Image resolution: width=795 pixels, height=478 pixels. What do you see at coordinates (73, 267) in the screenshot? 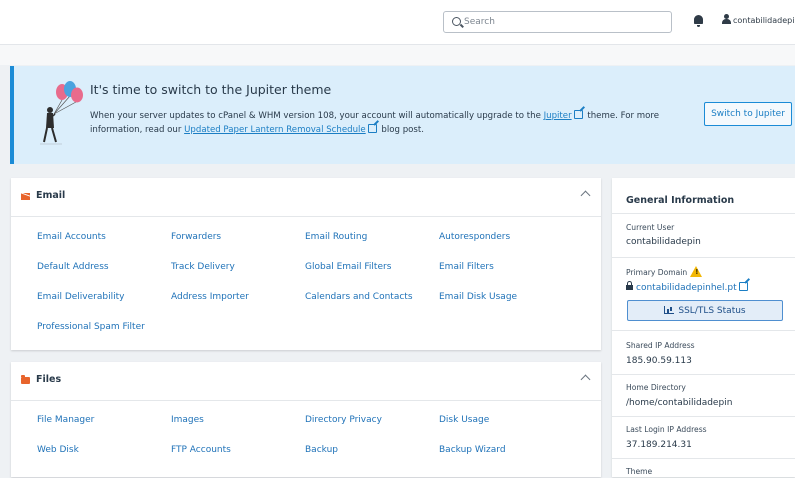
I see `default-address-link: Default Address` at bounding box center [73, 267].